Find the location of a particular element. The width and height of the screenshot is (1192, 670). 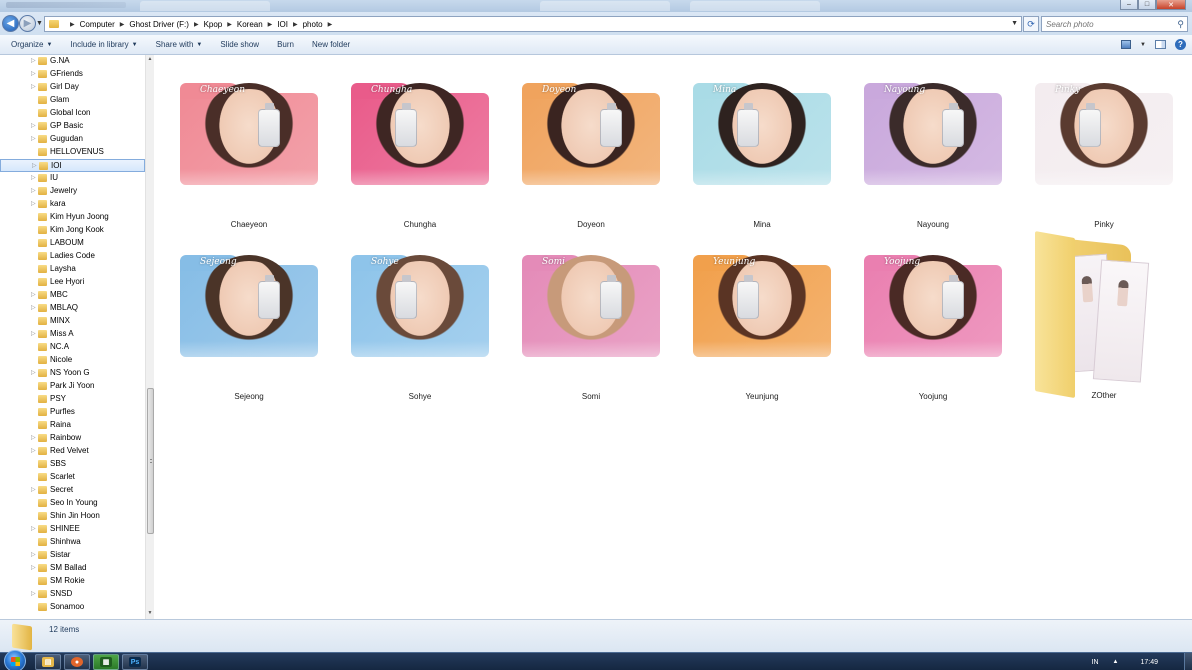

sidebar-item-jewelry: ▷ Jewelry is located at coordinates (72, 191).